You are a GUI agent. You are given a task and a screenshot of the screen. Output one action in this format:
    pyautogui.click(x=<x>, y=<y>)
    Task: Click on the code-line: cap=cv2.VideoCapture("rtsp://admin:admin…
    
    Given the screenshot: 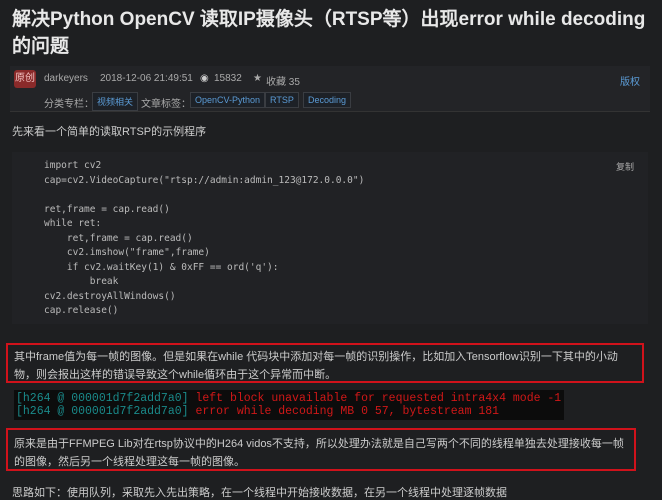 What is the action you would take?
    pyautogui.click(x=204, y=180)
    